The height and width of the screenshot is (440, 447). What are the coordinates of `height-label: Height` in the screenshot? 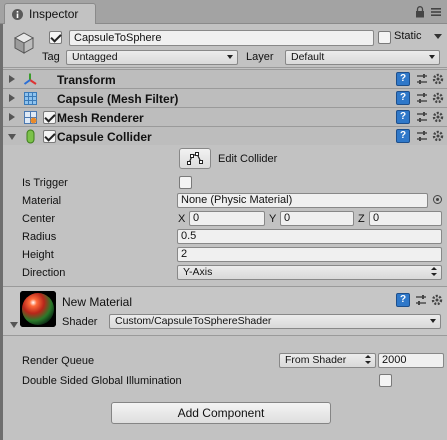 It's located at (38, 255).